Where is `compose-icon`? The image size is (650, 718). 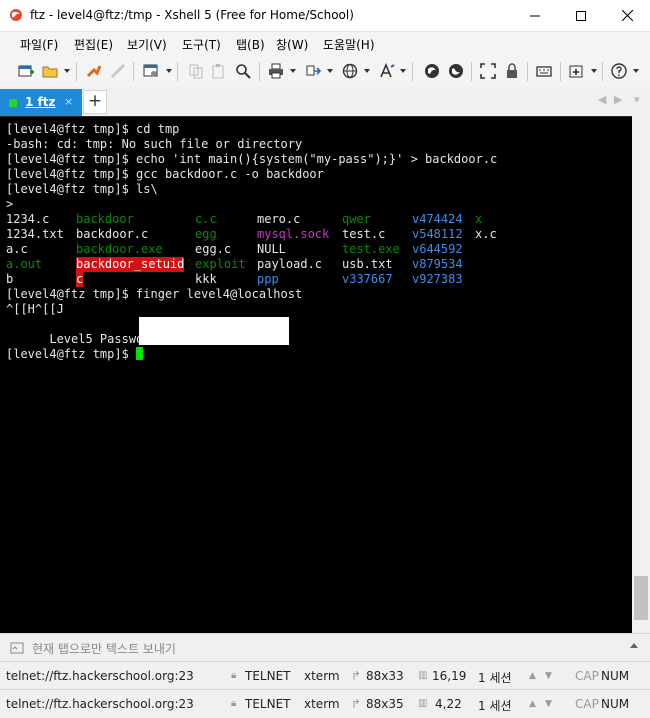
compose-icon is located at coordinates (17, 648).